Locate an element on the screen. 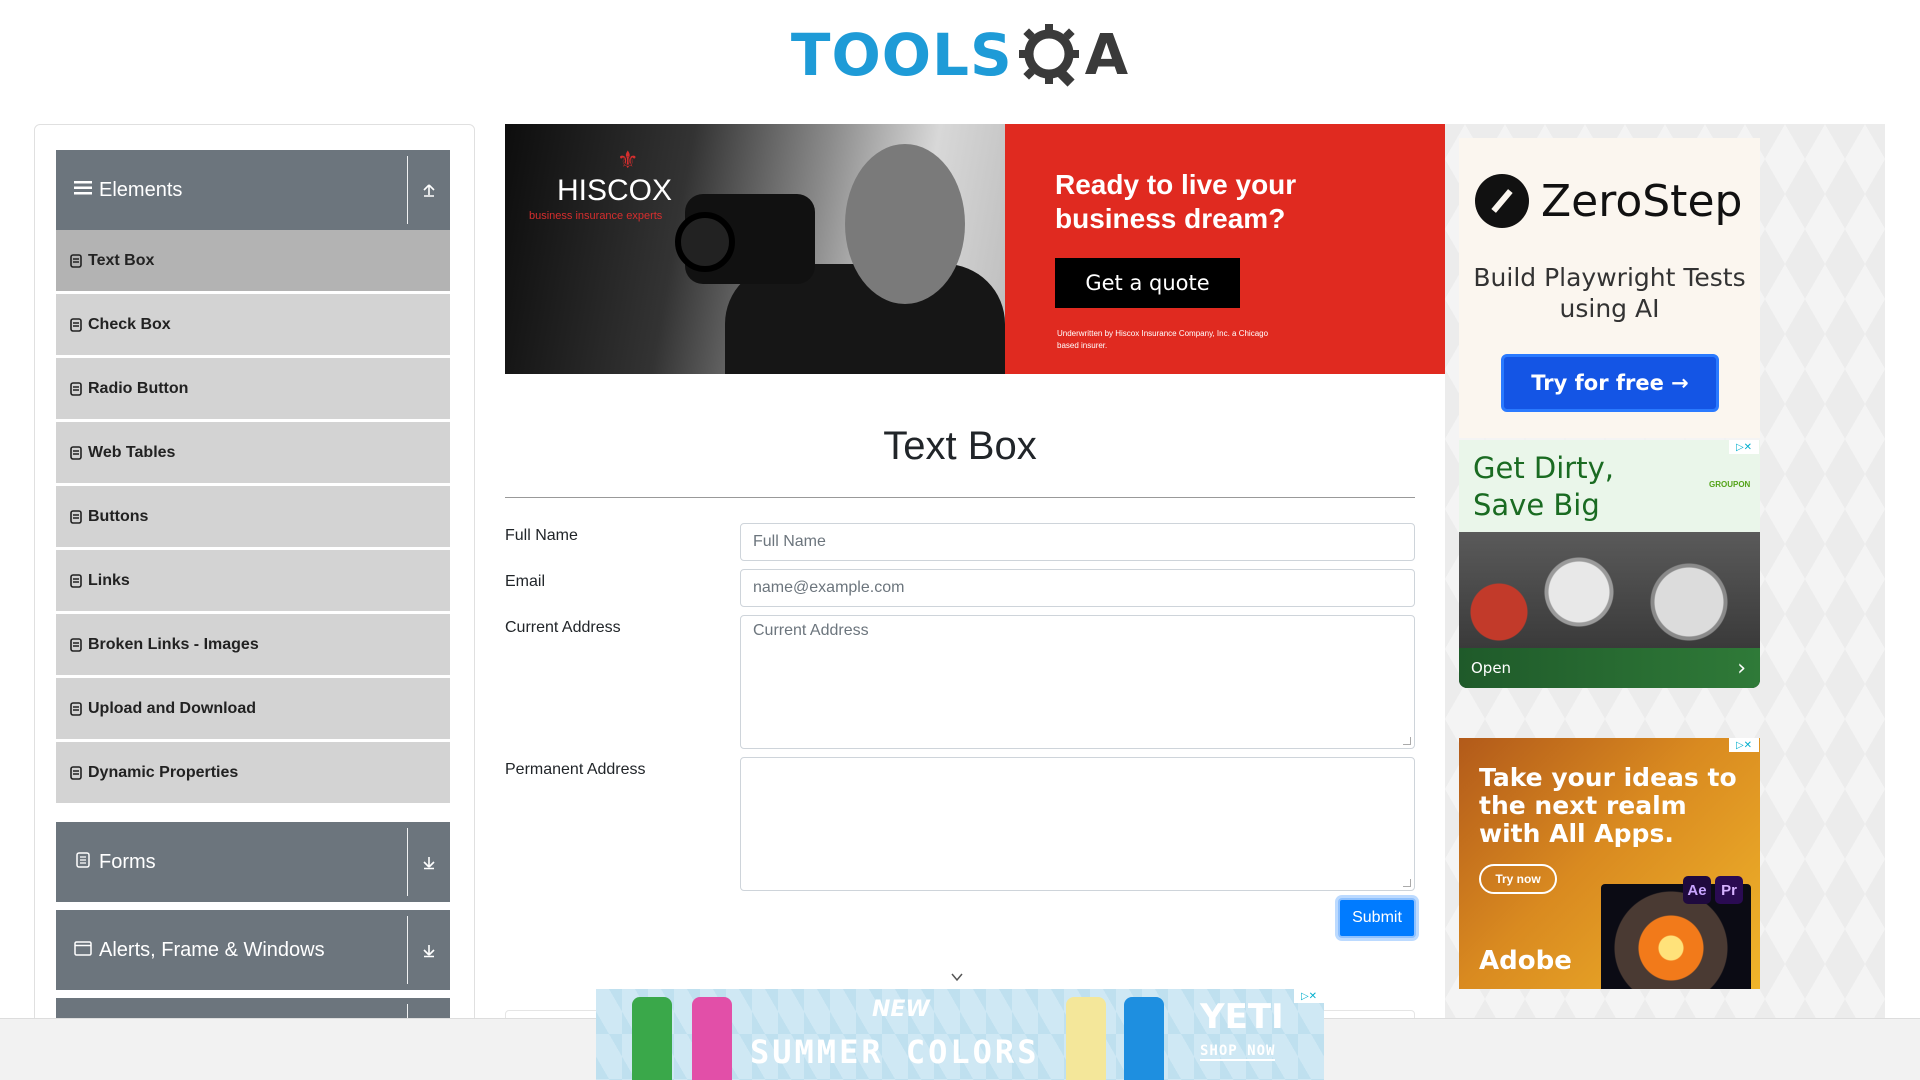  zerostep-brand: ZeroStep is located at coordinates (1642, 201).